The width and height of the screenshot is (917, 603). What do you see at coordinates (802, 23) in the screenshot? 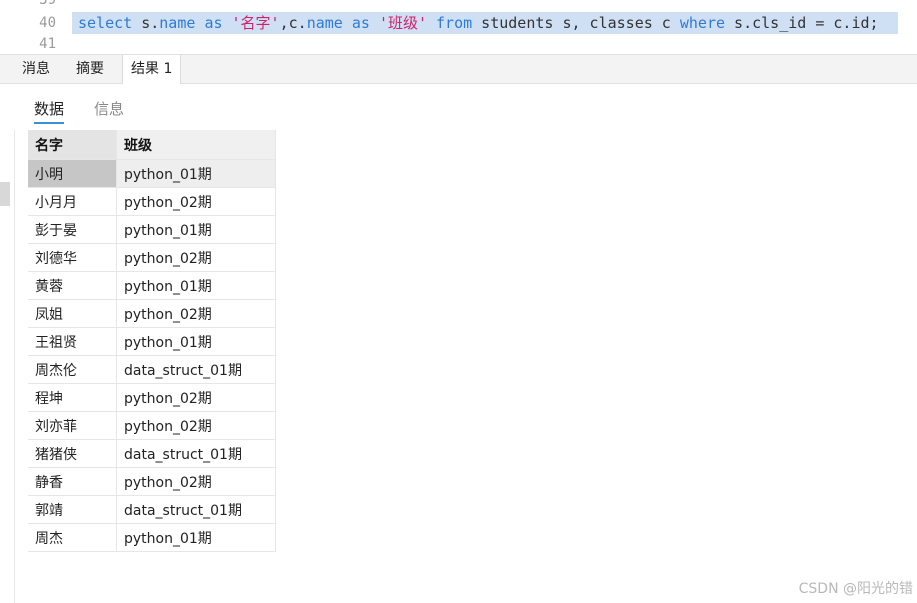
I see `sql-text: s.cls_id = c.id;` at bounding box center [802, 23].